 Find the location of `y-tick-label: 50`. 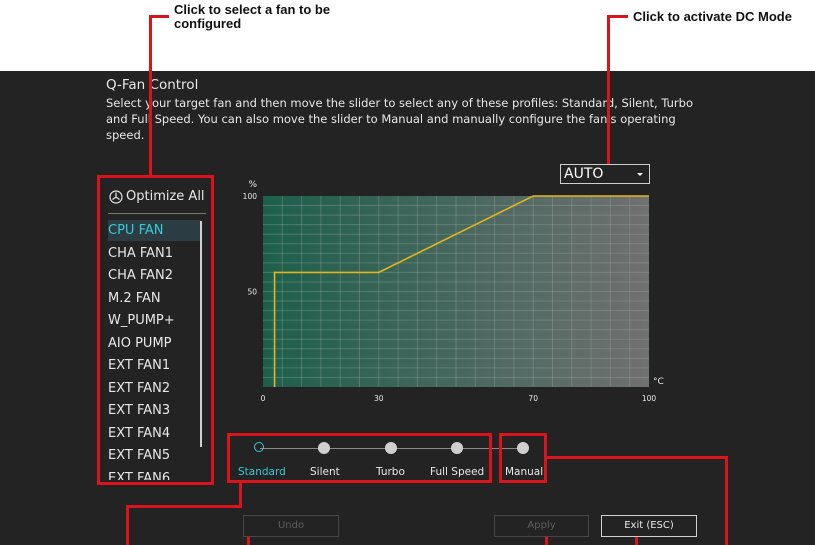

y-tick-label: 50 is located at coordinates (252, 292).